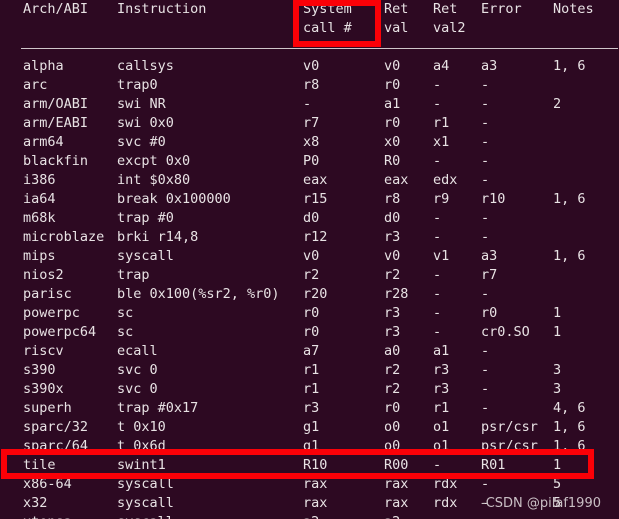  Describe the element at coordinates (47, 516) in the screenshot. I see `cell-arch: xtensa` at that location.